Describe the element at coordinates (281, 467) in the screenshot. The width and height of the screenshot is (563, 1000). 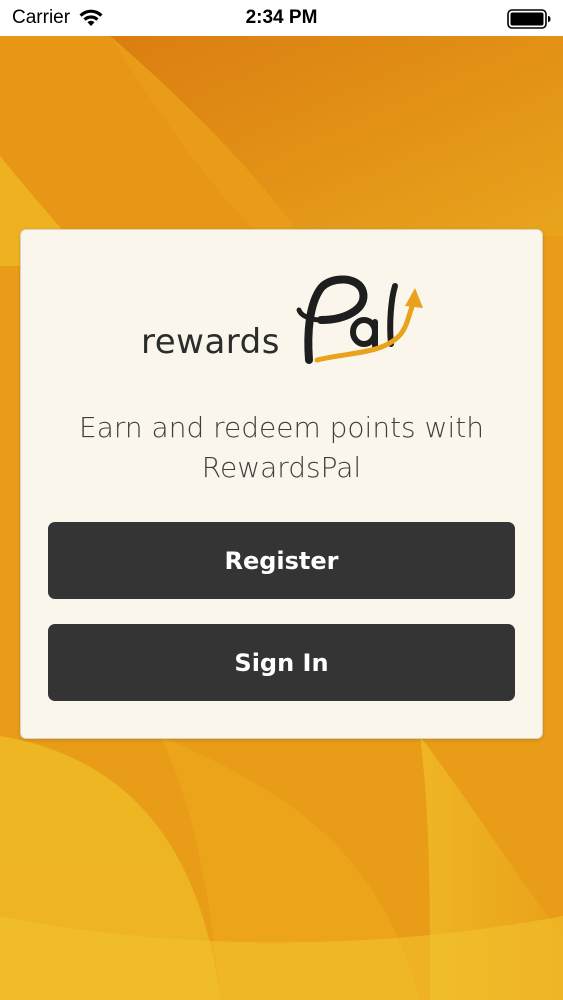
I see `tagline-line-2: RewardsPal` at that location.